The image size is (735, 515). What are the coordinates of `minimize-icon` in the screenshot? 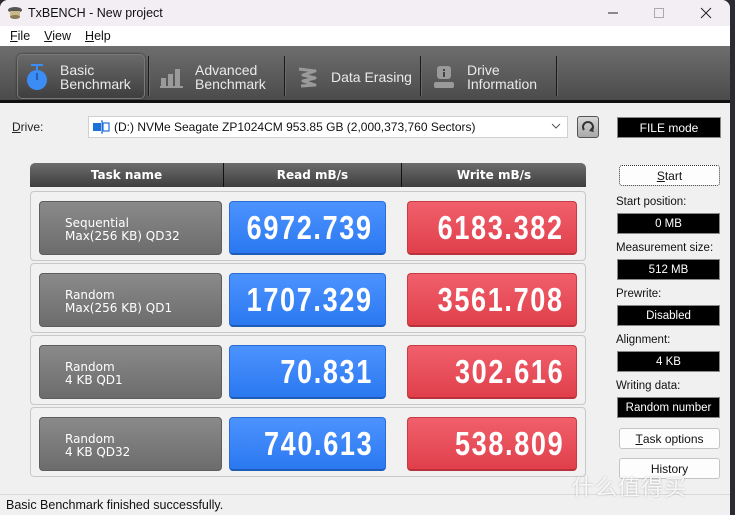 It's located at (613, 13).